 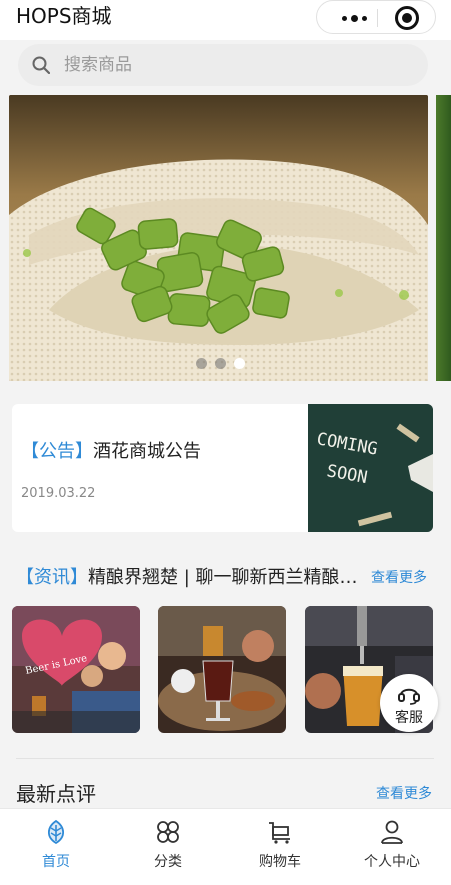 I want to click on next-slide-peek, so click(x=443, y=238).